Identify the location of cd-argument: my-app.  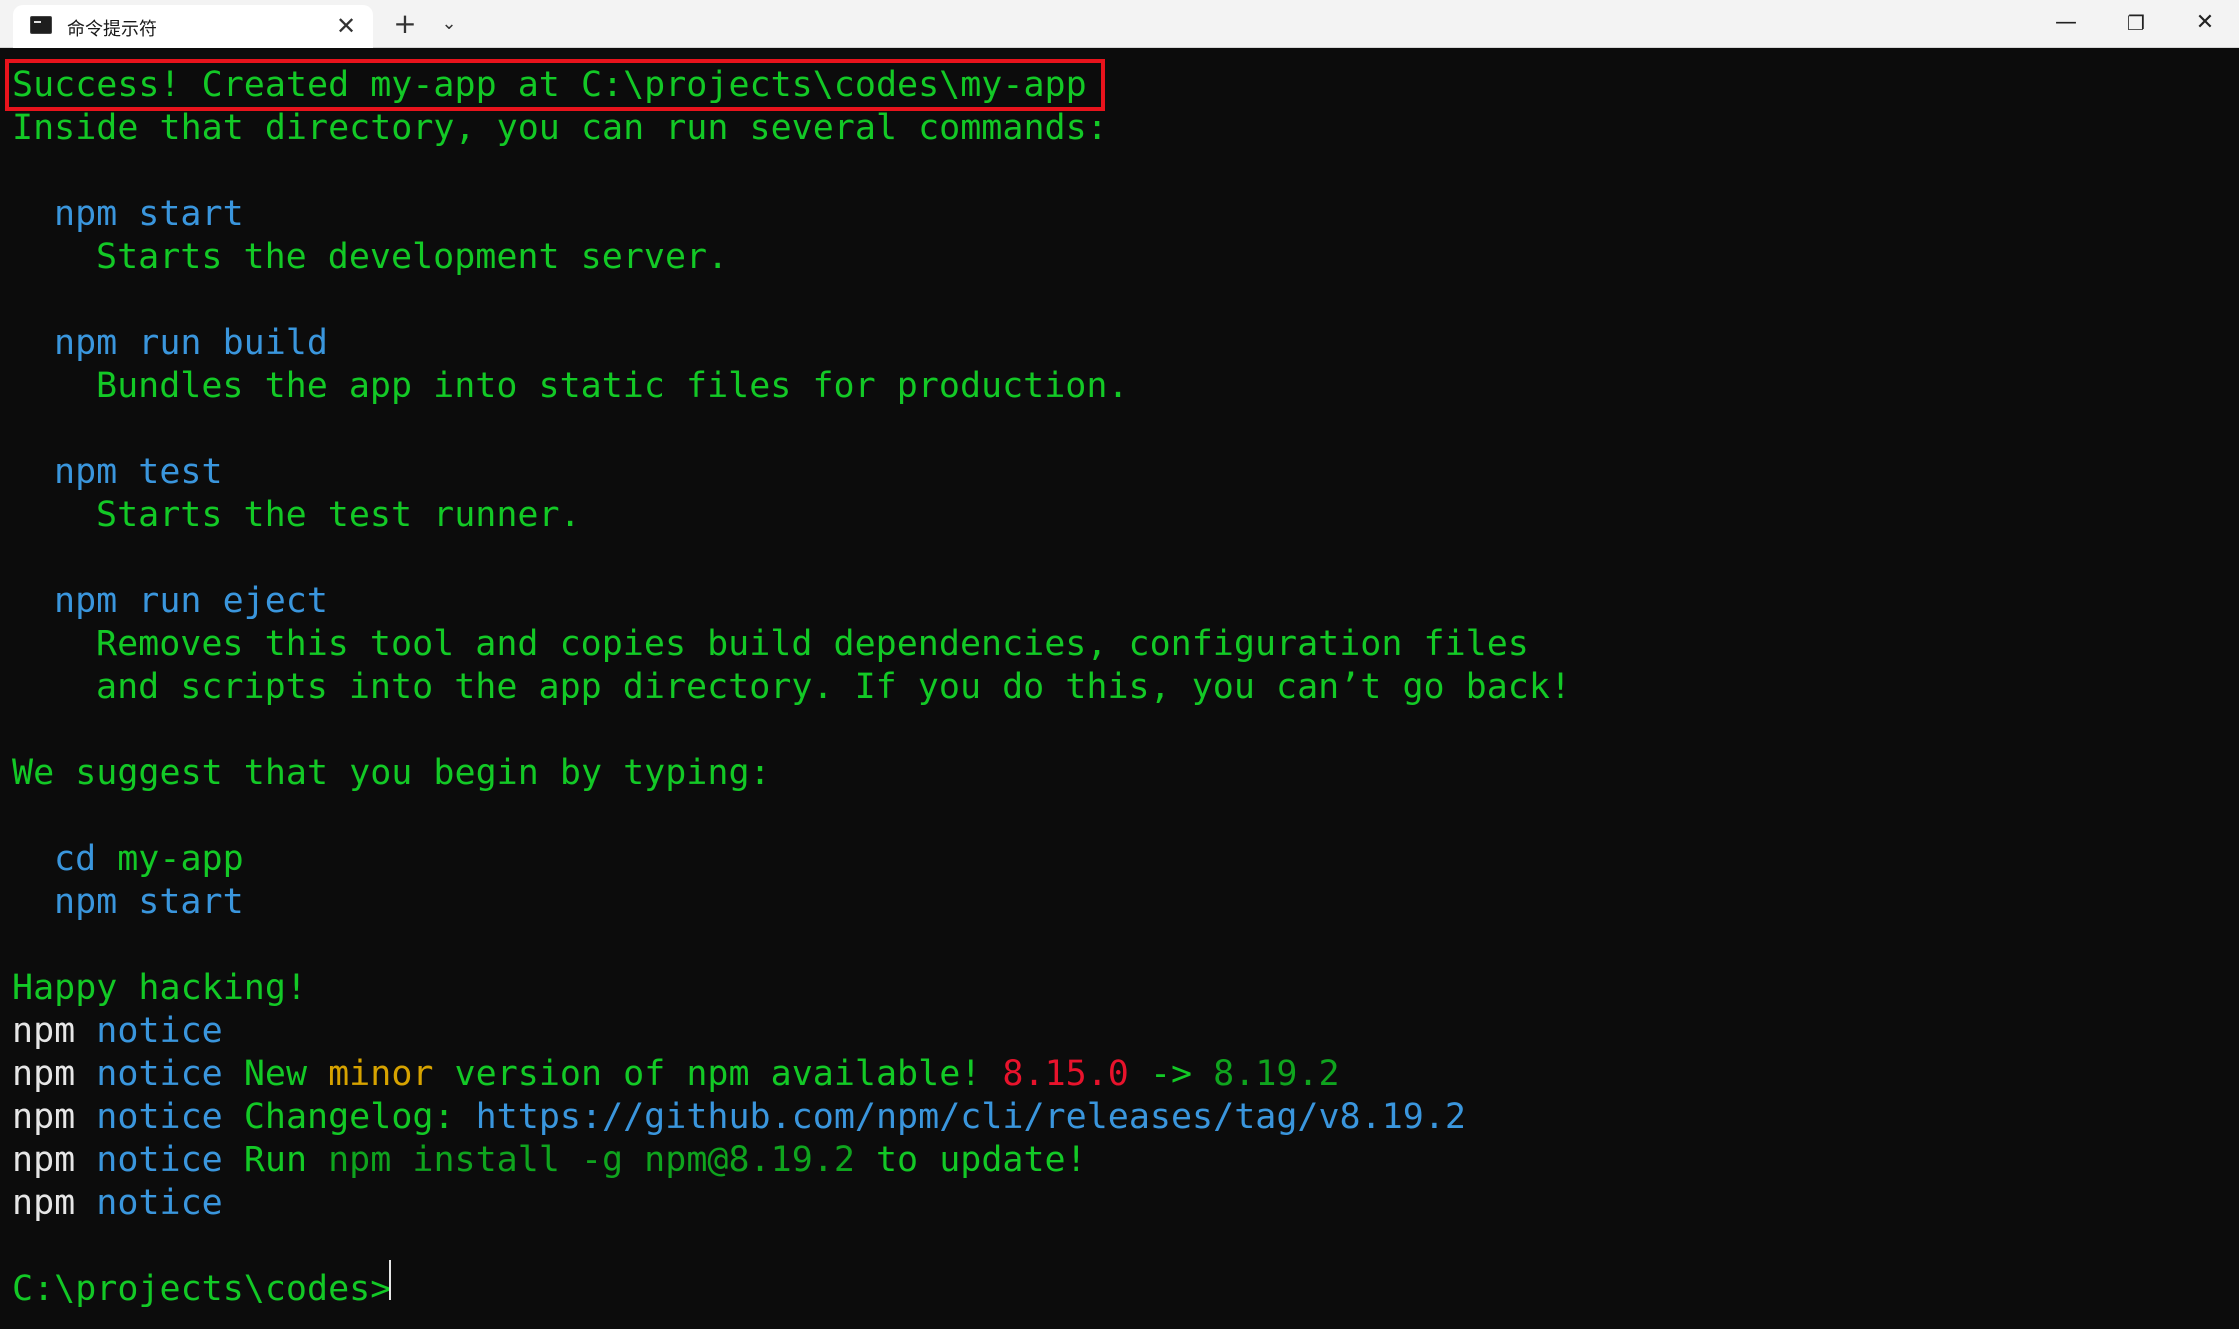
(180, 859).